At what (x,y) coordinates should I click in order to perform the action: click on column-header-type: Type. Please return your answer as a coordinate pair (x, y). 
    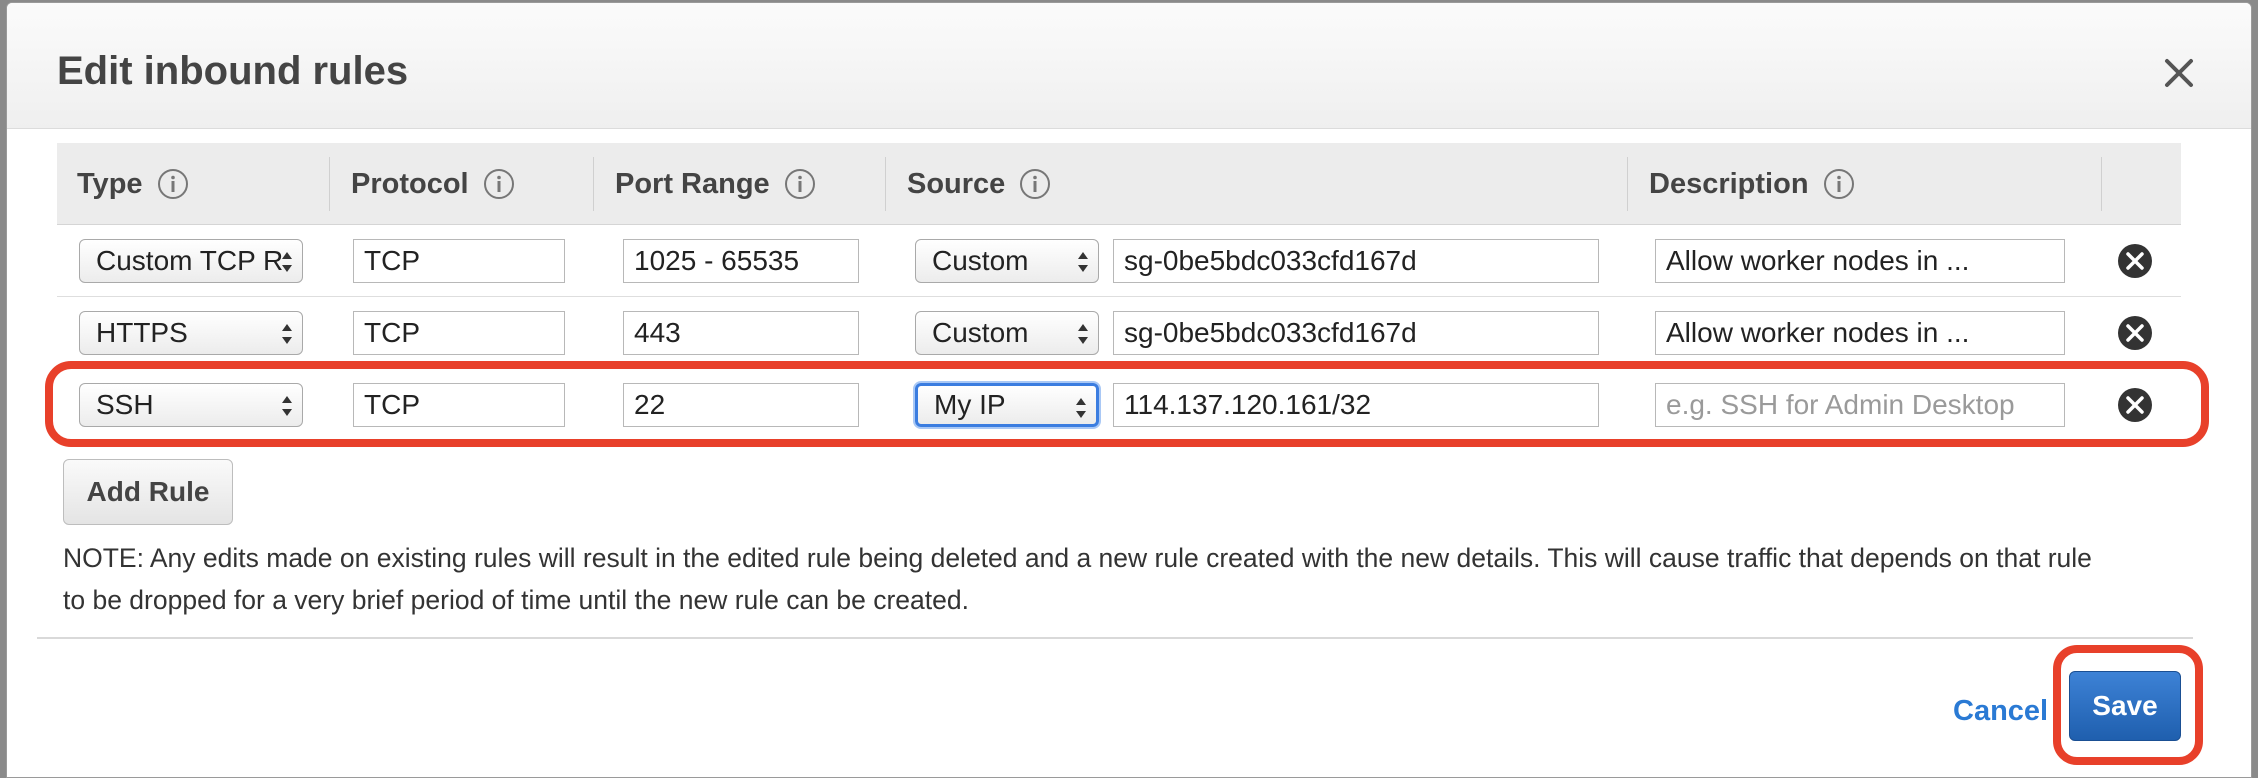
    Looking at the image, I should click on (133, 184).